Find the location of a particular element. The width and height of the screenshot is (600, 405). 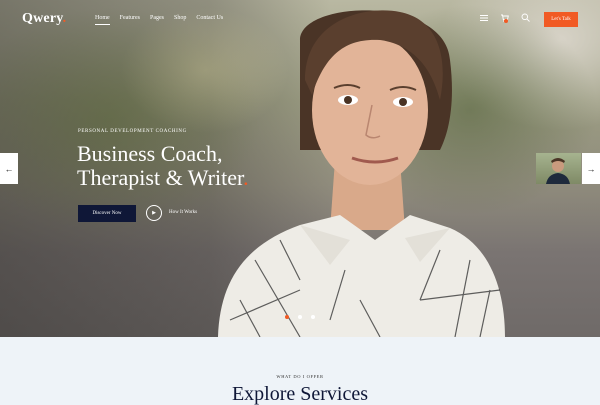

play-icon: ▶ is located at coordinates (154, 212).